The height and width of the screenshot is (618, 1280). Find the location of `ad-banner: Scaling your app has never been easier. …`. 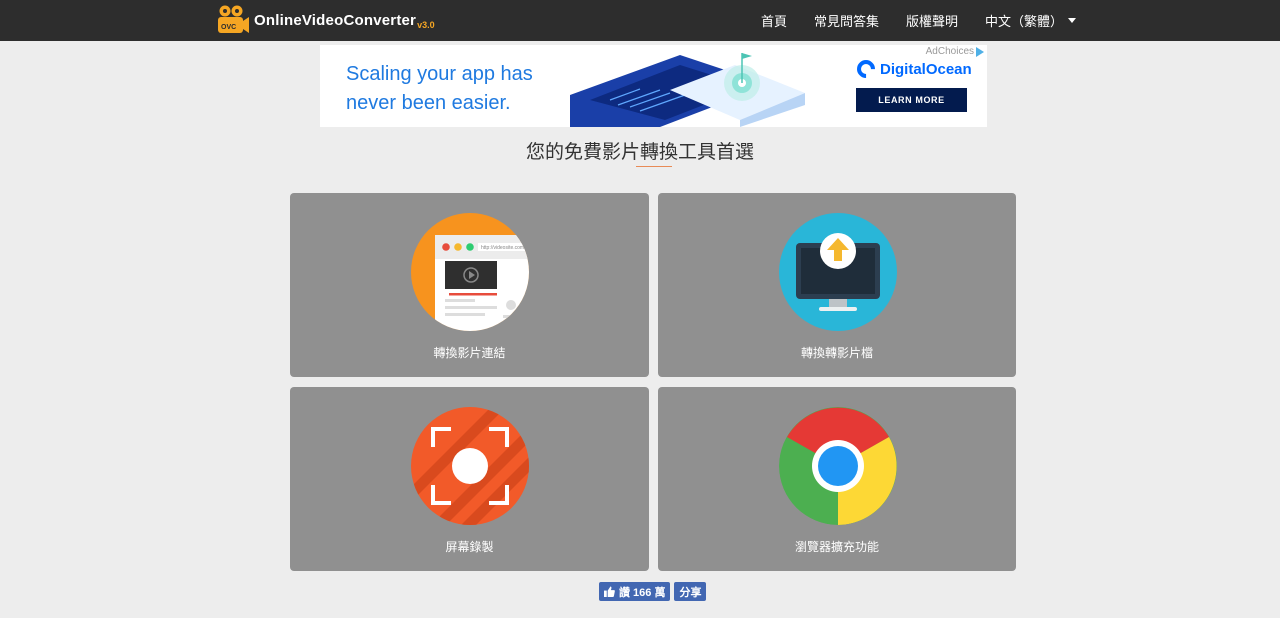

ad-banner: Scaling your app has never been easier. … is located at coordinates (653, 86).